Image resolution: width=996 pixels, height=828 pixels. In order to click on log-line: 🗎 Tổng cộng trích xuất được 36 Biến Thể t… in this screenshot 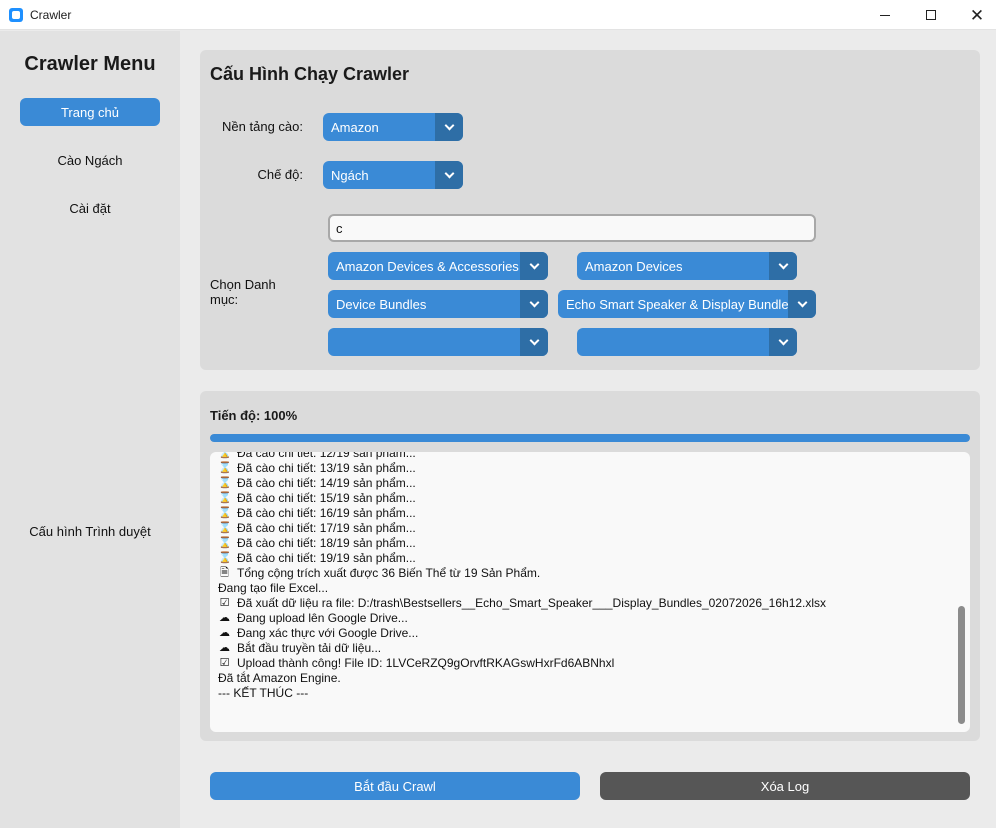, I will do `click(522, 573)`.